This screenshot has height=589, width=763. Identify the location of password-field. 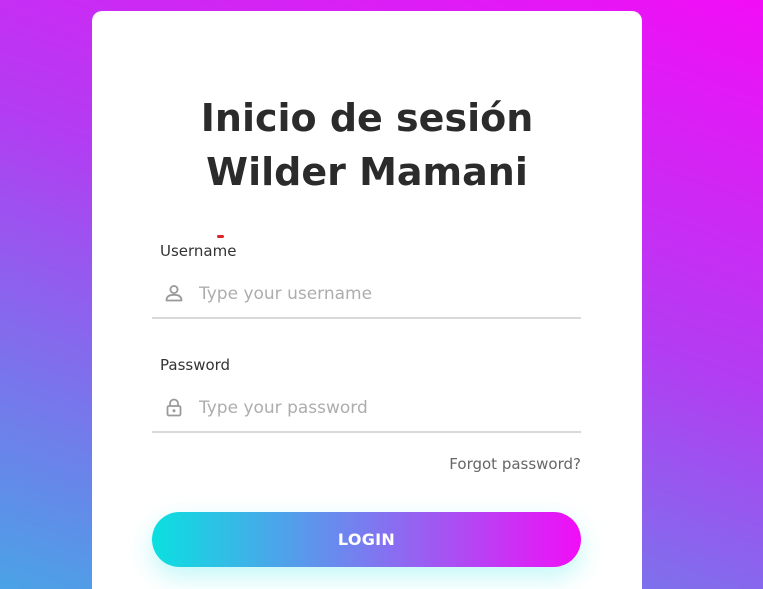
(366, 409).